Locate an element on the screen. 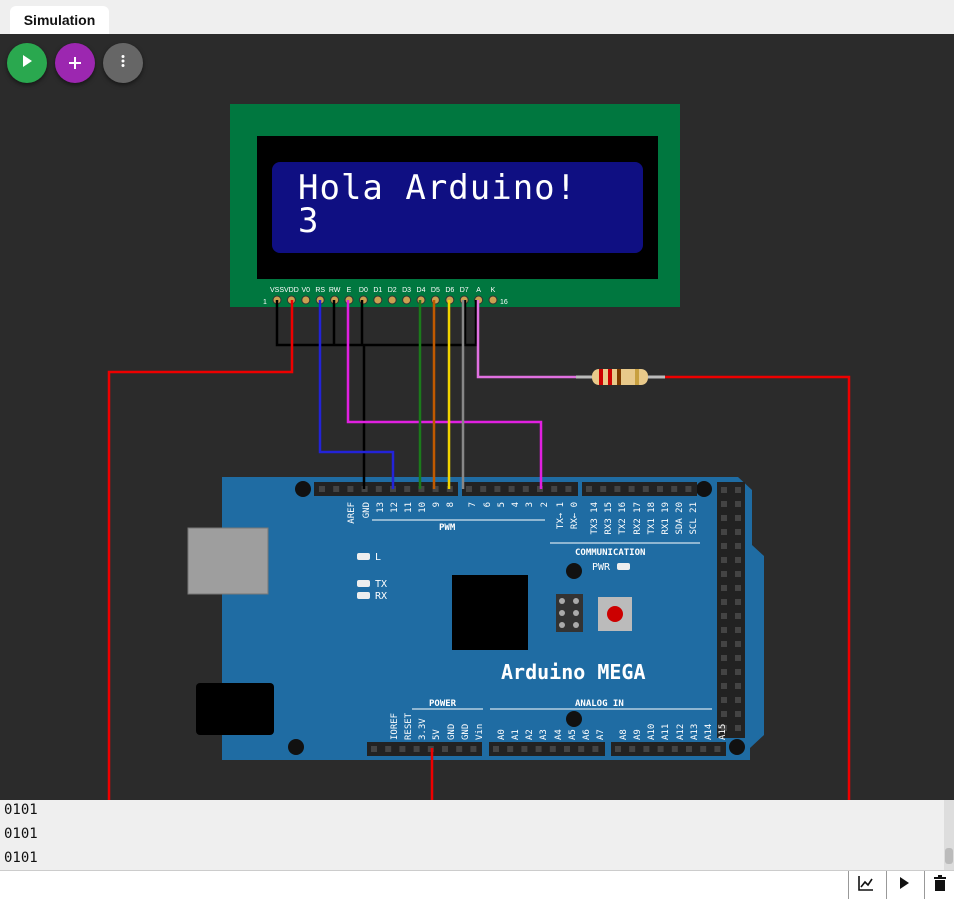 Image resolution: width=954 pixels, height=899 pixels. wire-backlight-a is located at coordinates (526, 339).